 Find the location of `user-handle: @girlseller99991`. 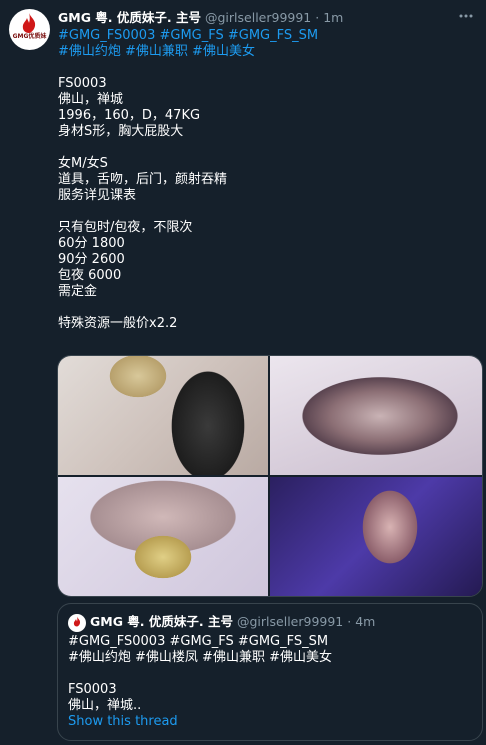

user-handle: @girlseller99991 is located at coordinates (258, 17).